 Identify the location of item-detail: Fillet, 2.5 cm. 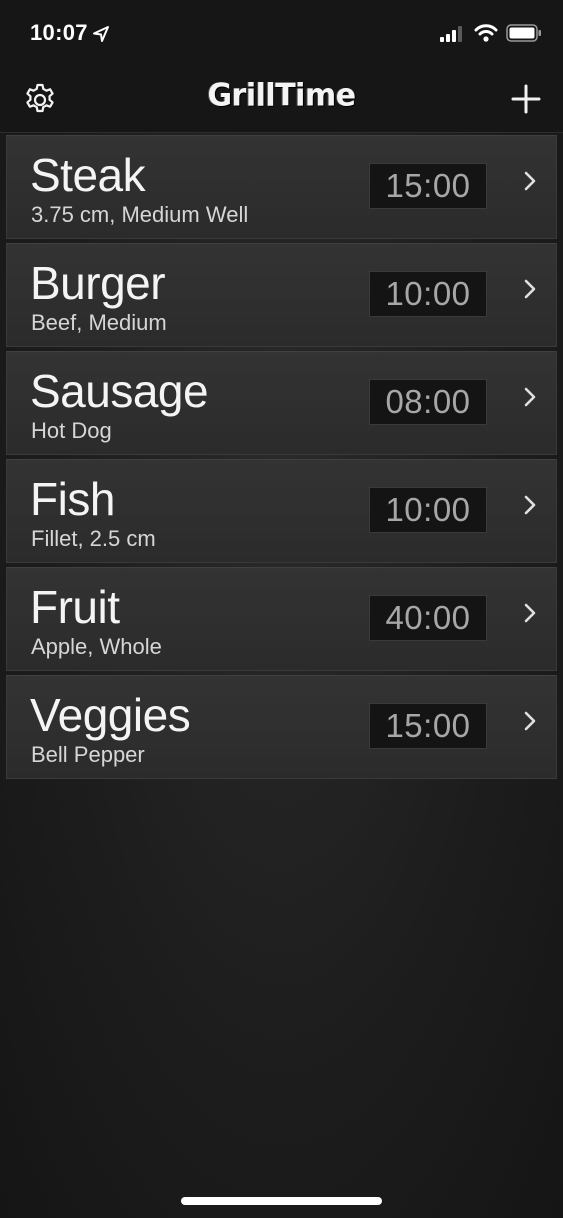
(93, 538).